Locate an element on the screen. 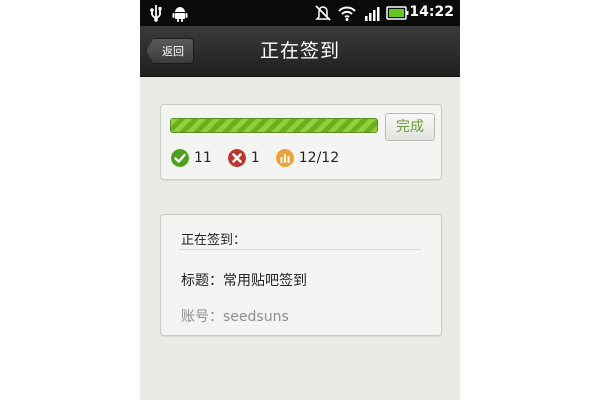 The width and height of the screenshot is (600, 400). info-header: 正在签到： is located at coordinates (214, 240).